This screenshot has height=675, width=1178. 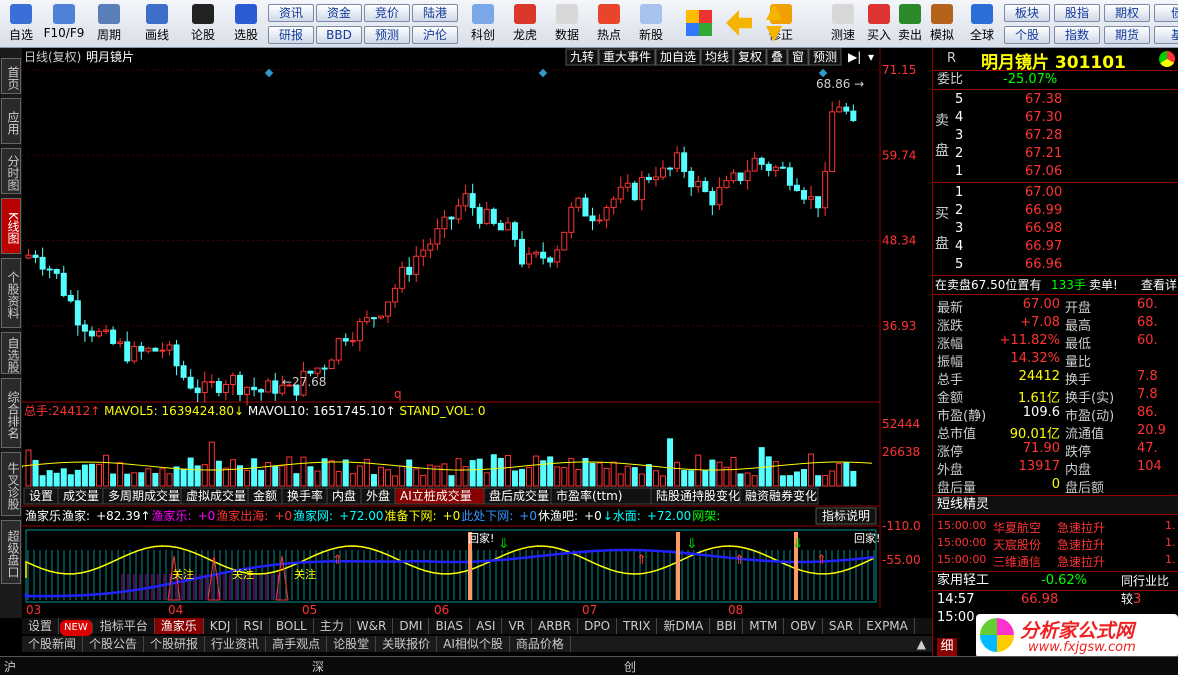 I want to click on candle-body, so click(x=486, y=216).